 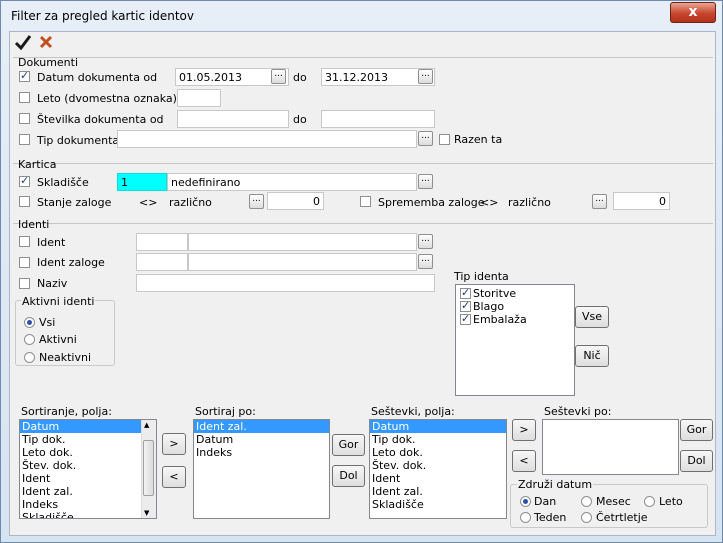 What do you see at coordinates (261, 469) in the screenshot?
I see `sortiraj-po-list: Ident zal. Datum Indeks` at bounding box center [261, 469].